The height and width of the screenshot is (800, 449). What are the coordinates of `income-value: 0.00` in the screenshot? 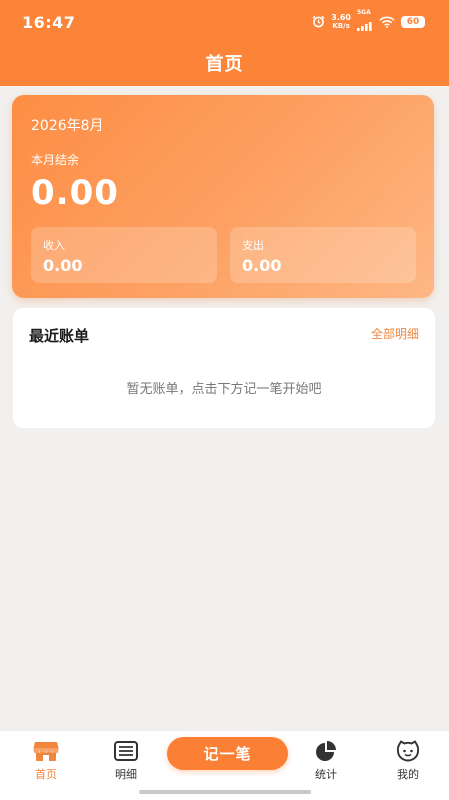 It's located at (63, 265).